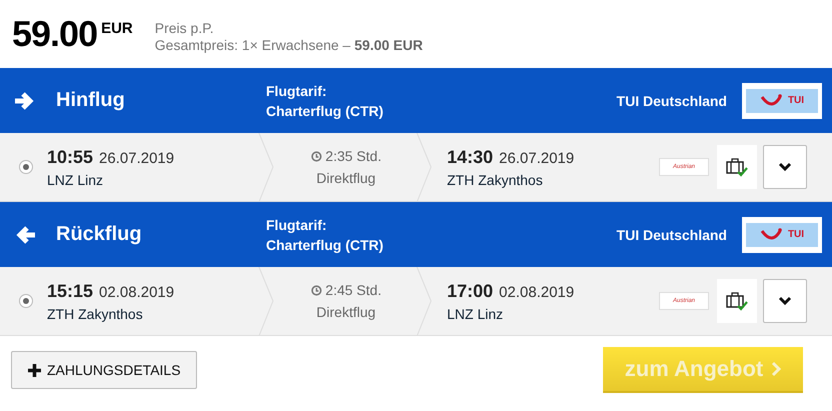  Describe the element at coordinates (475, 314) in the screenshot. I see `arrival-airport: LNZ Linz` at that location.